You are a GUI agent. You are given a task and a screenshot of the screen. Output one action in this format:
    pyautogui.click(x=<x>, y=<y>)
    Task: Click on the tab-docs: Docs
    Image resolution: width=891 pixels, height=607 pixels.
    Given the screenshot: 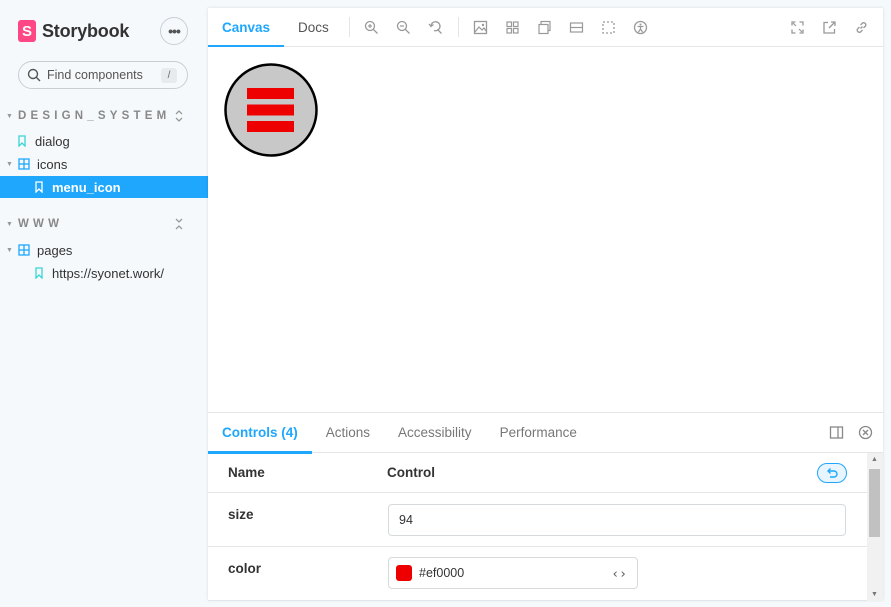 What is the action you would take?
    pyautogui.click(x=313, y=27)
    